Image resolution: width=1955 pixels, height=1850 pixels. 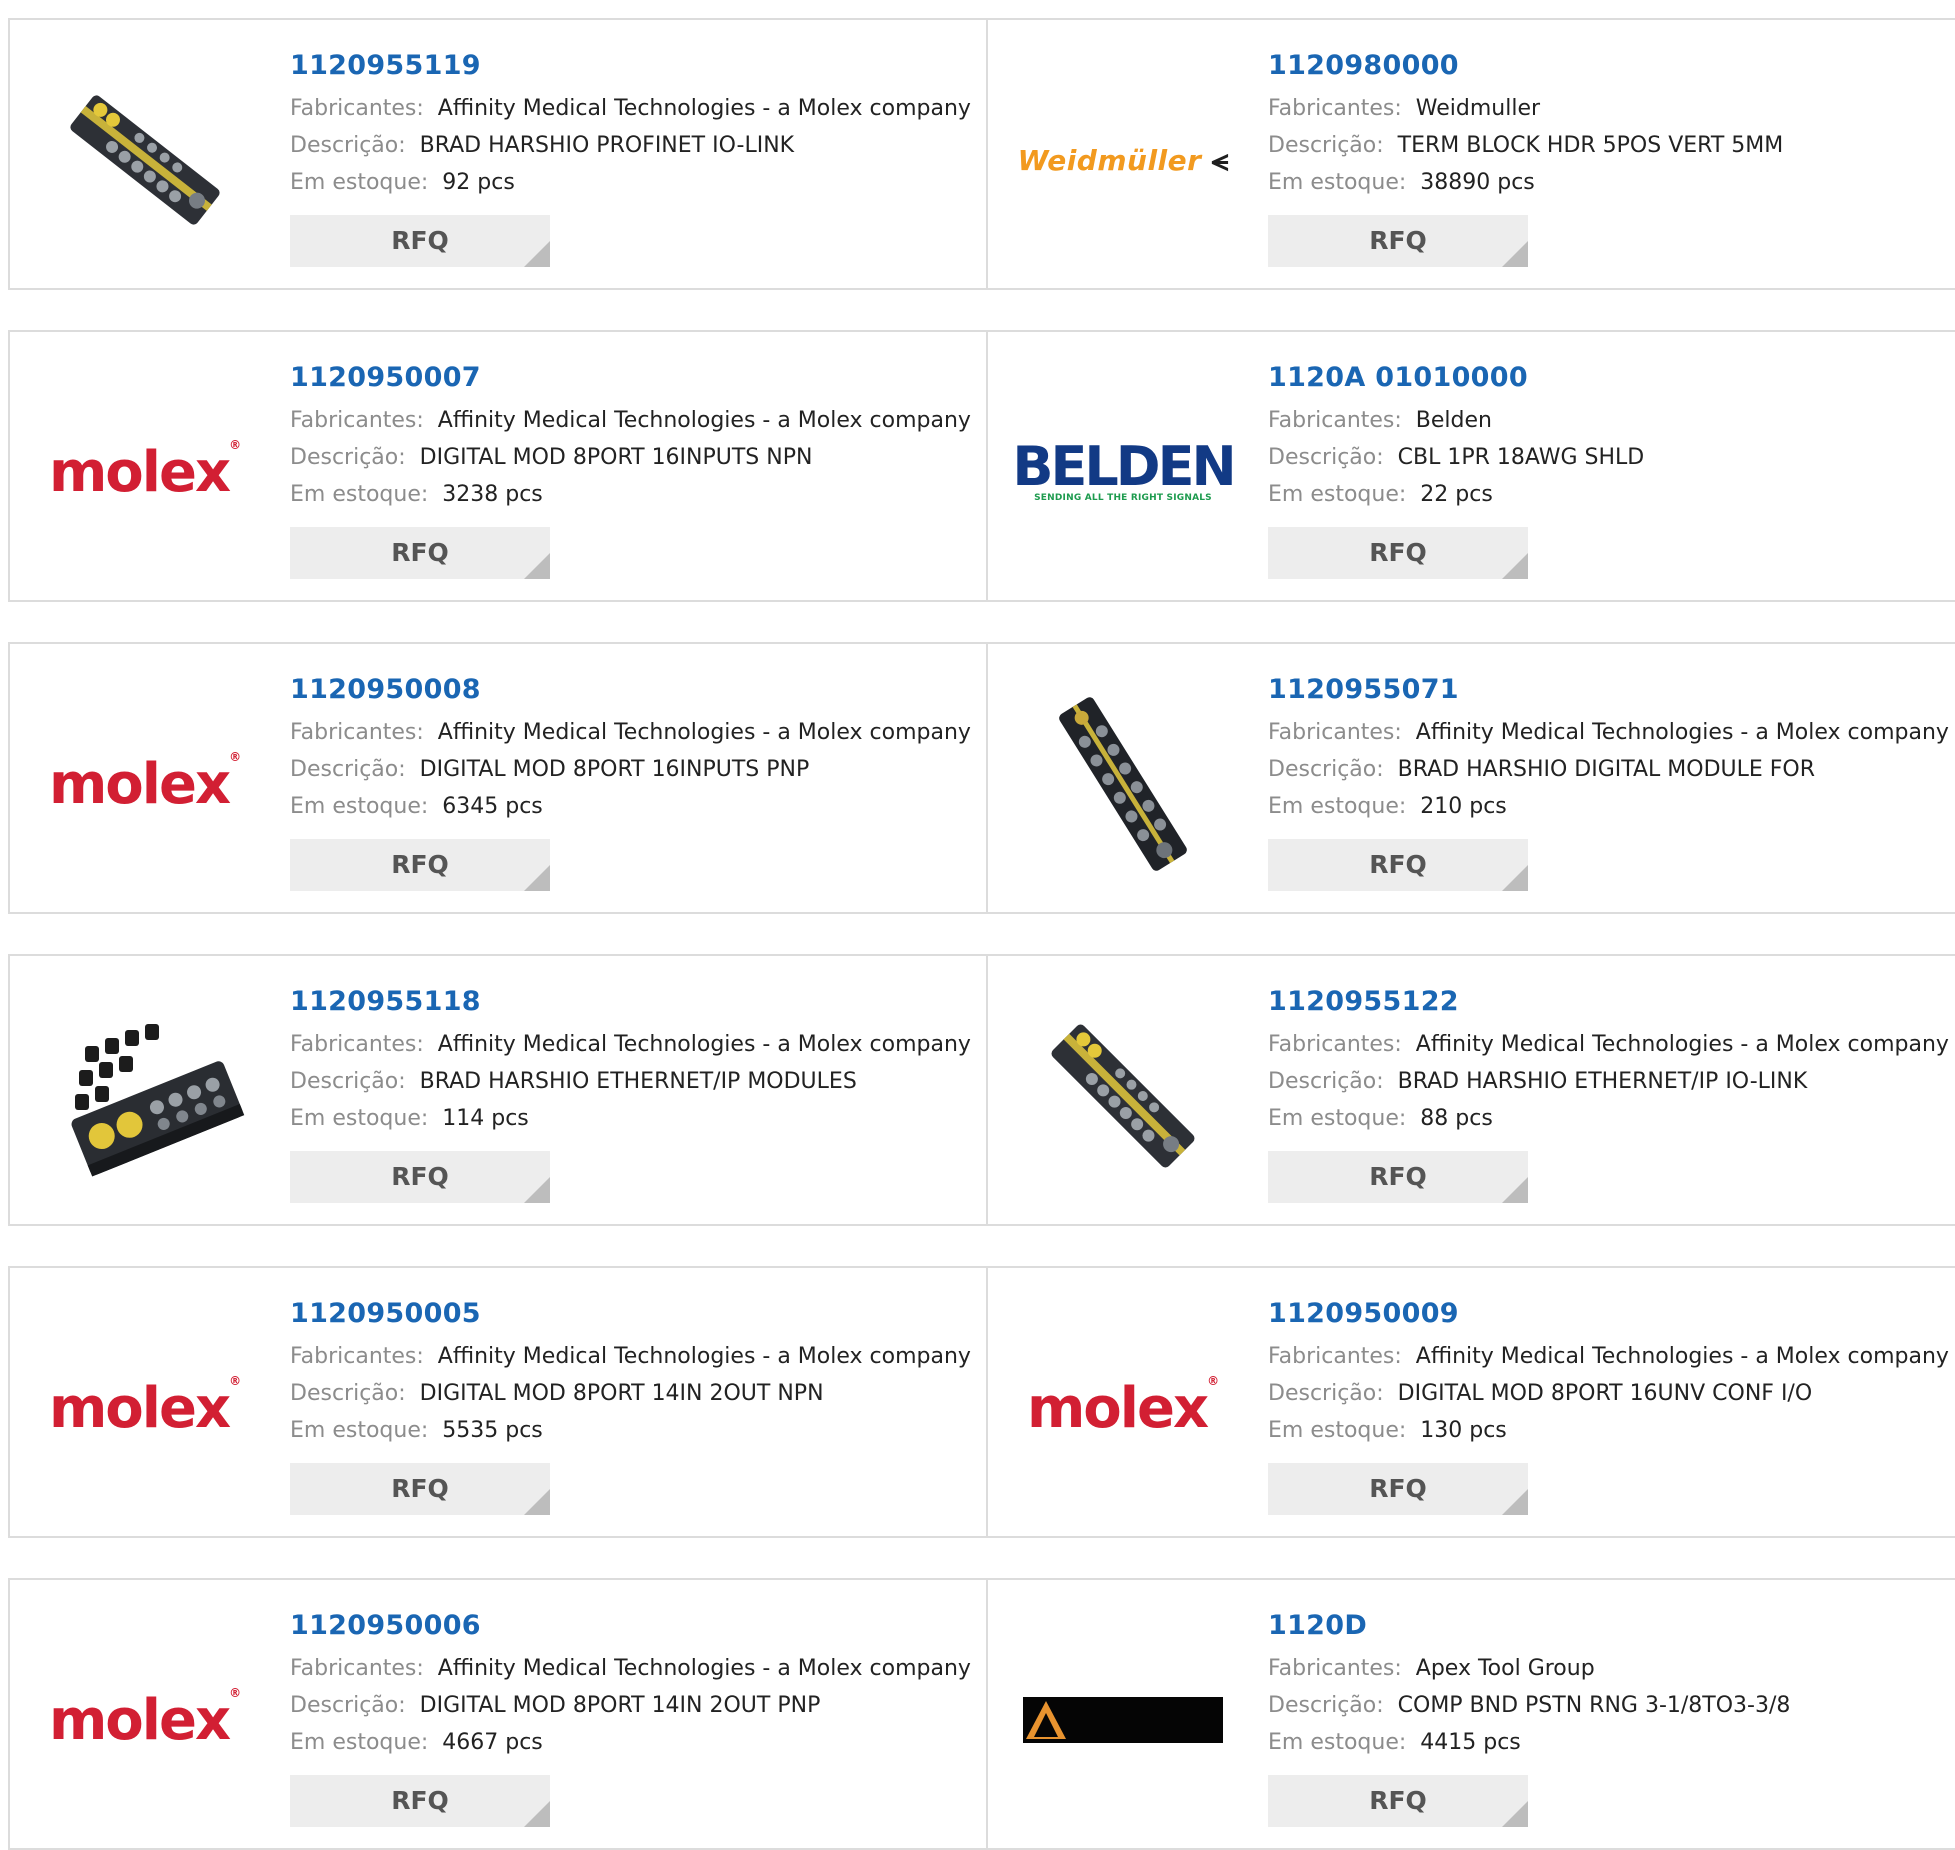 I want to click on description-value: DIGITAL MOD 8PORT 14IN 2OUT NPN, so click(x=621, y=1393).